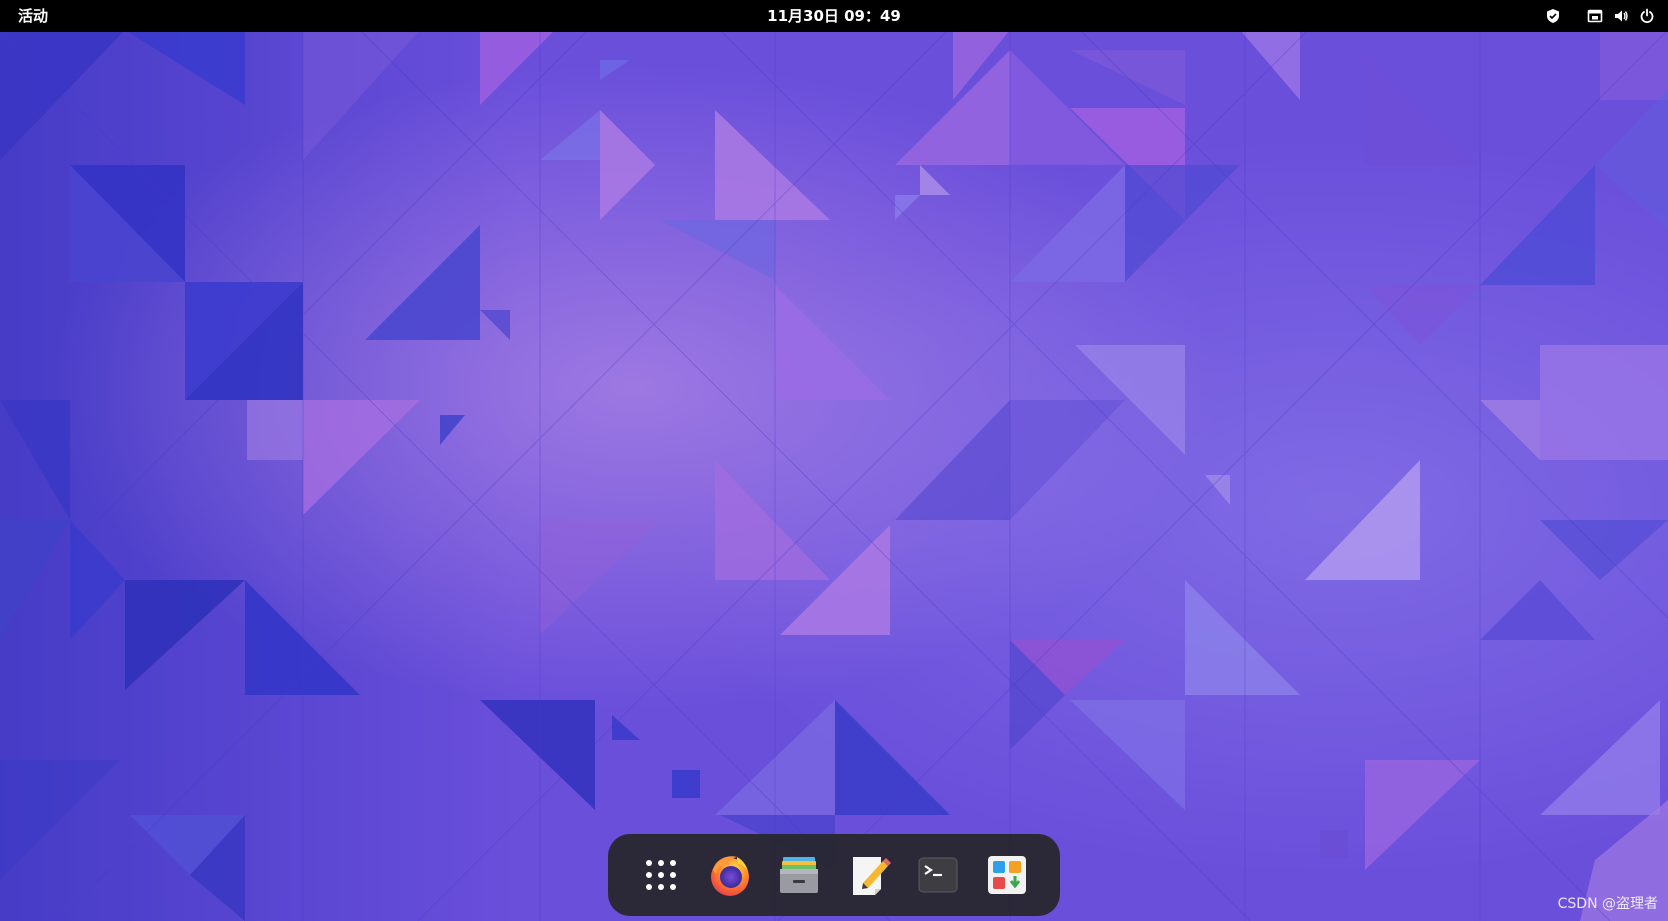  I want to click on file-manager-icon, so click(799, 875).